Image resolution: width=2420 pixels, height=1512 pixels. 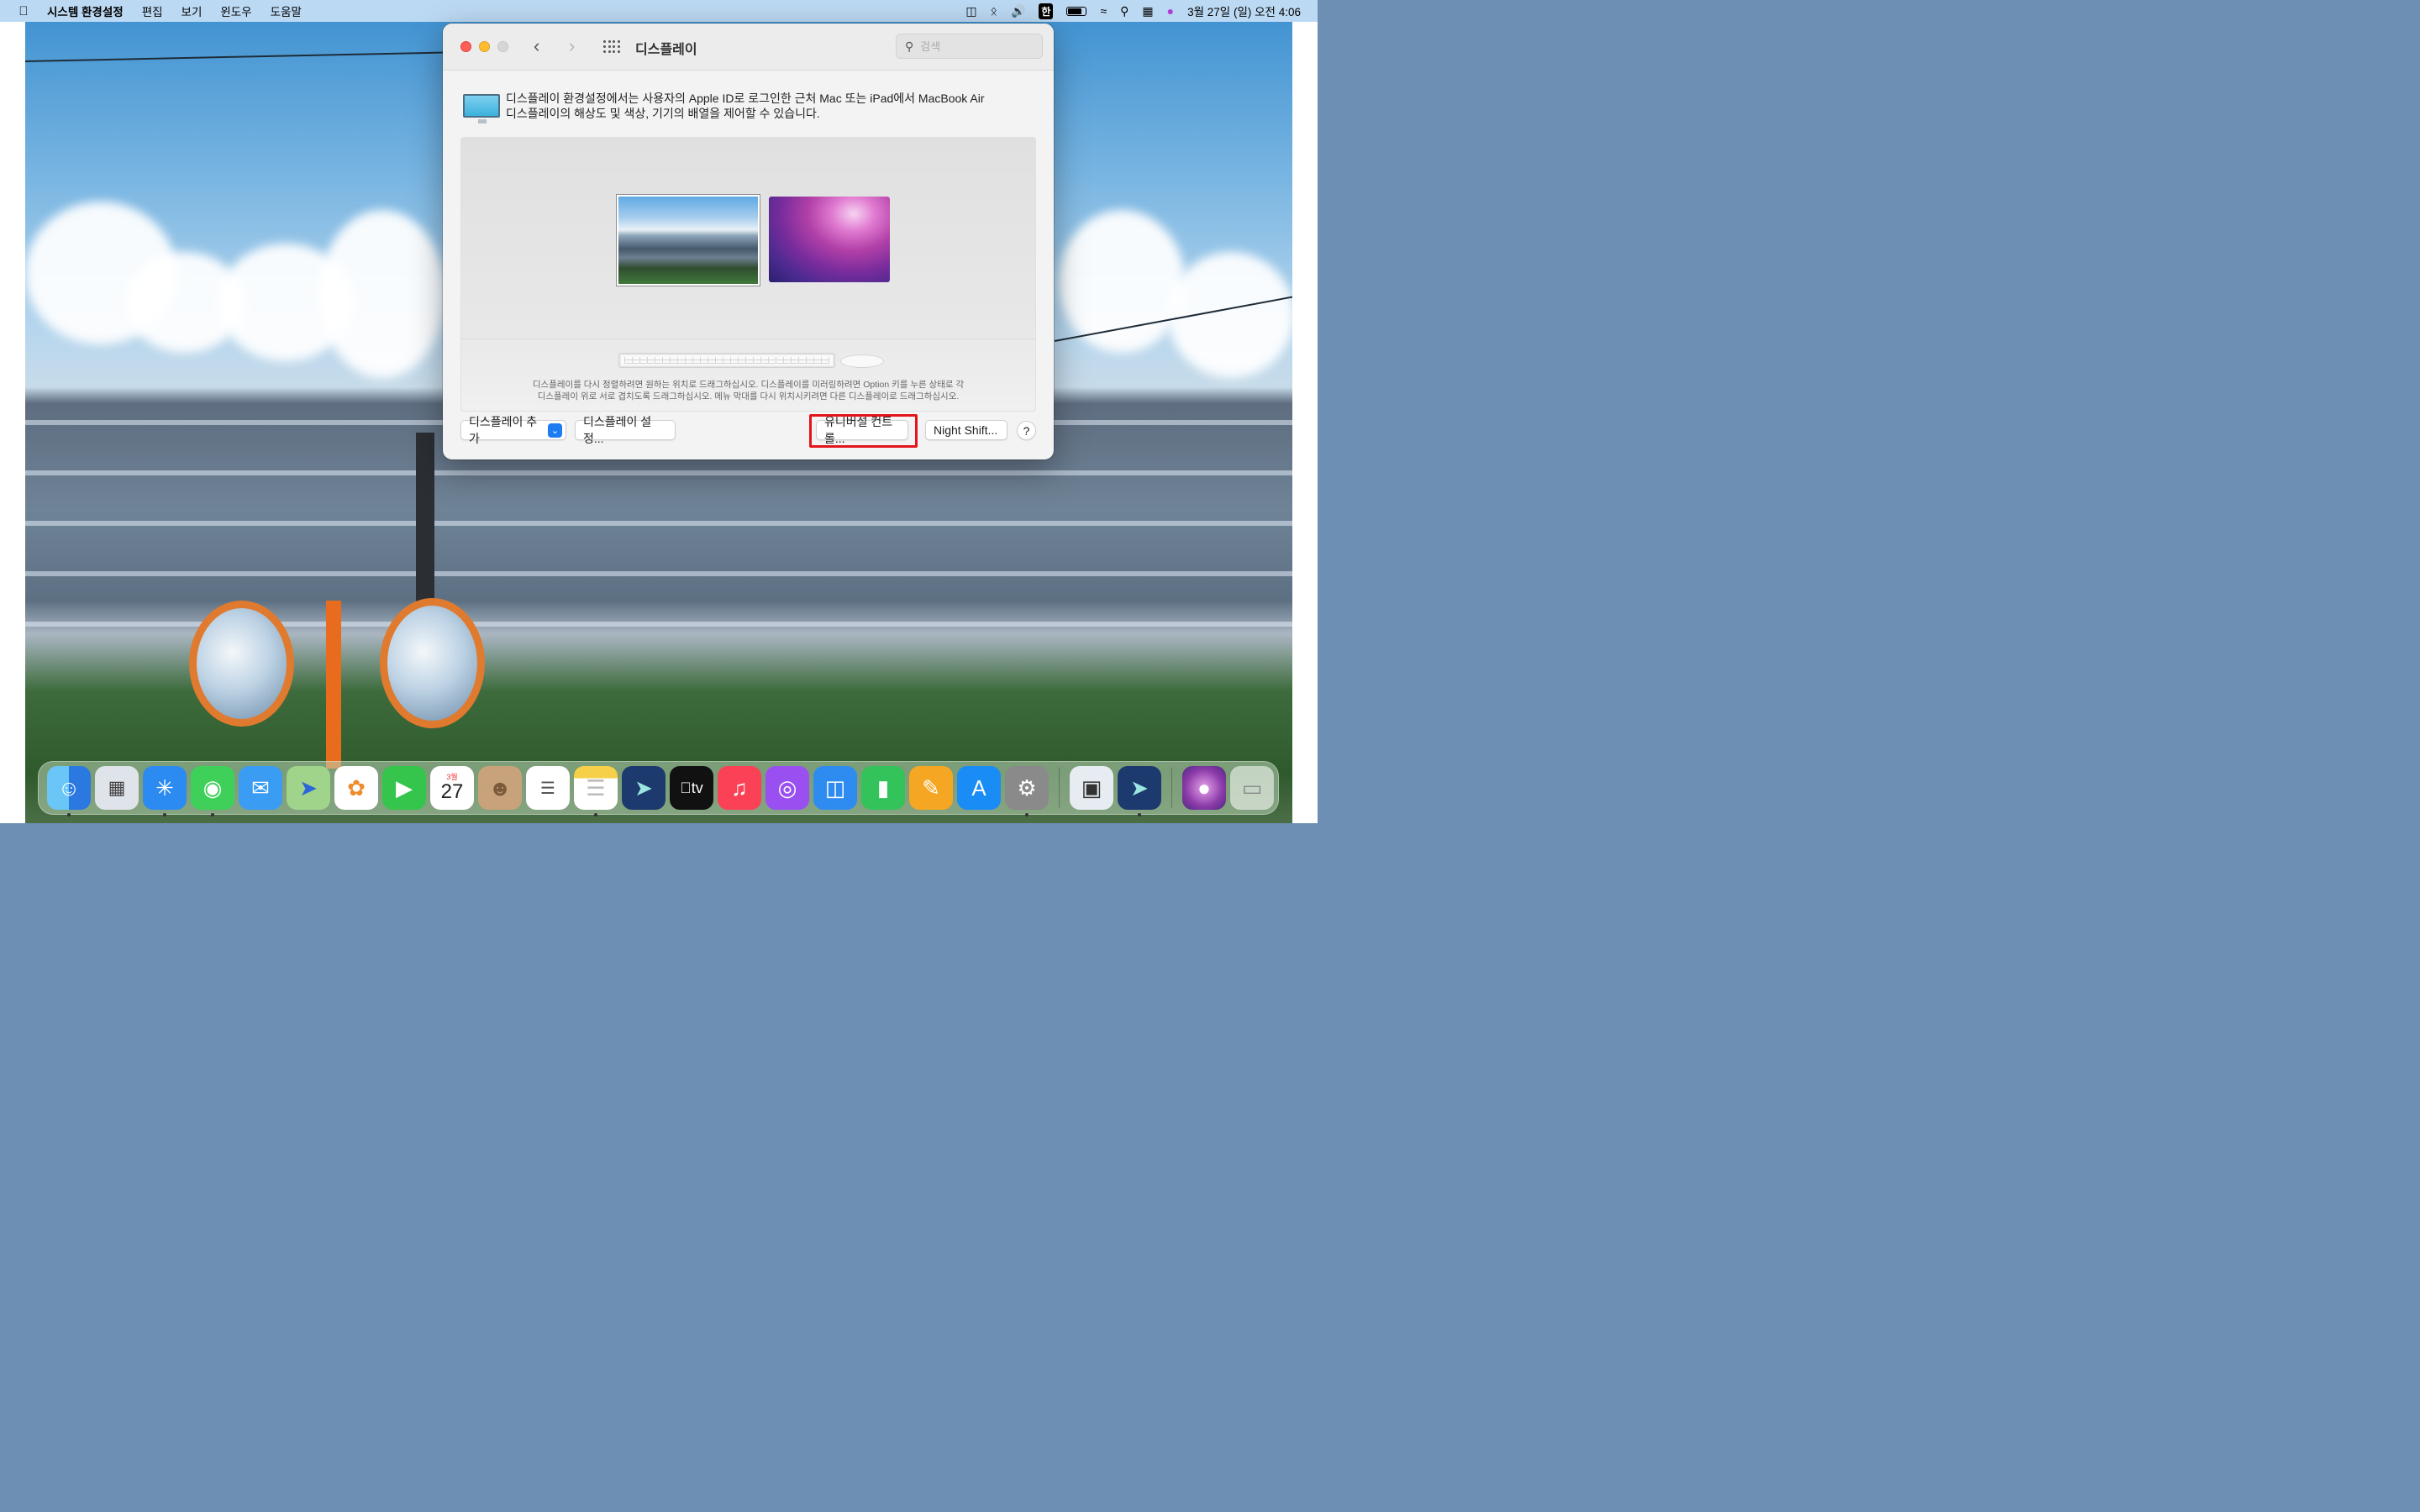 What do you see at coordinates (286, 11) in the screenshot?
I see `menu-help: 도움말` at bounding box center [286, 11].